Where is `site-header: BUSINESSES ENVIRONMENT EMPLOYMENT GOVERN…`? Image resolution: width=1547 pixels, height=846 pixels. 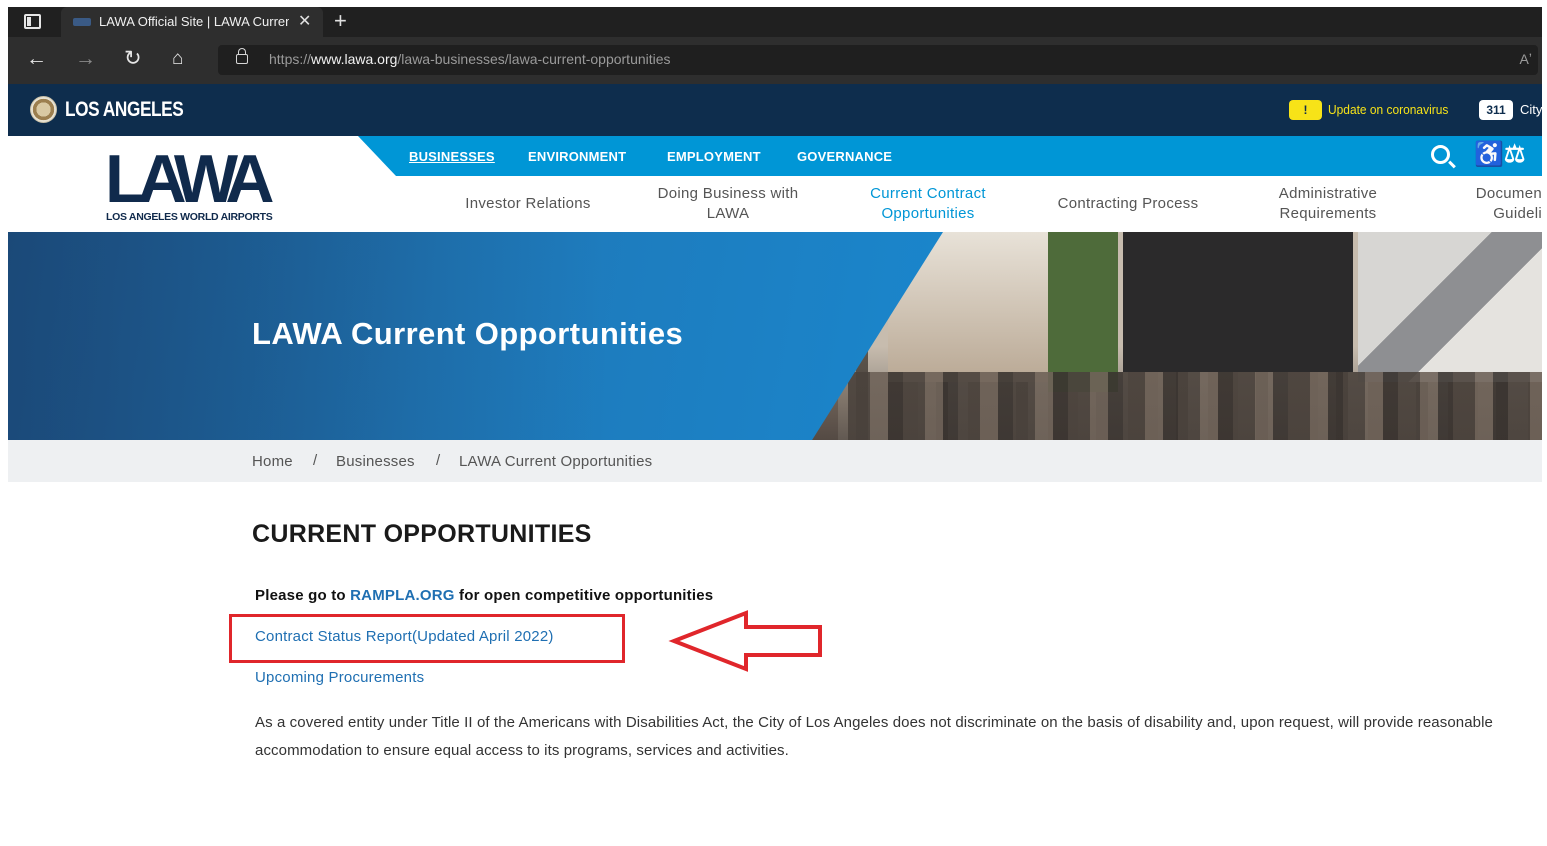 site-header: BUSINESSES ENVIRONMENT EMPLOYMENT GOVERN… is located at coordinates (775, 184).